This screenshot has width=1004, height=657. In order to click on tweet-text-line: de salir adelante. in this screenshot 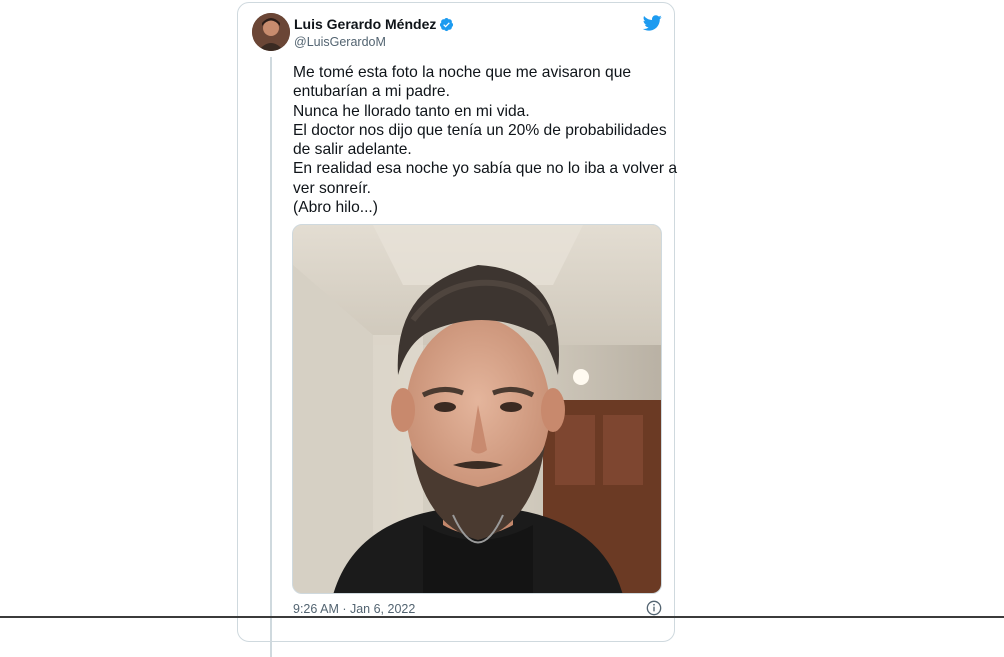, I will do `click(352, 150)`.